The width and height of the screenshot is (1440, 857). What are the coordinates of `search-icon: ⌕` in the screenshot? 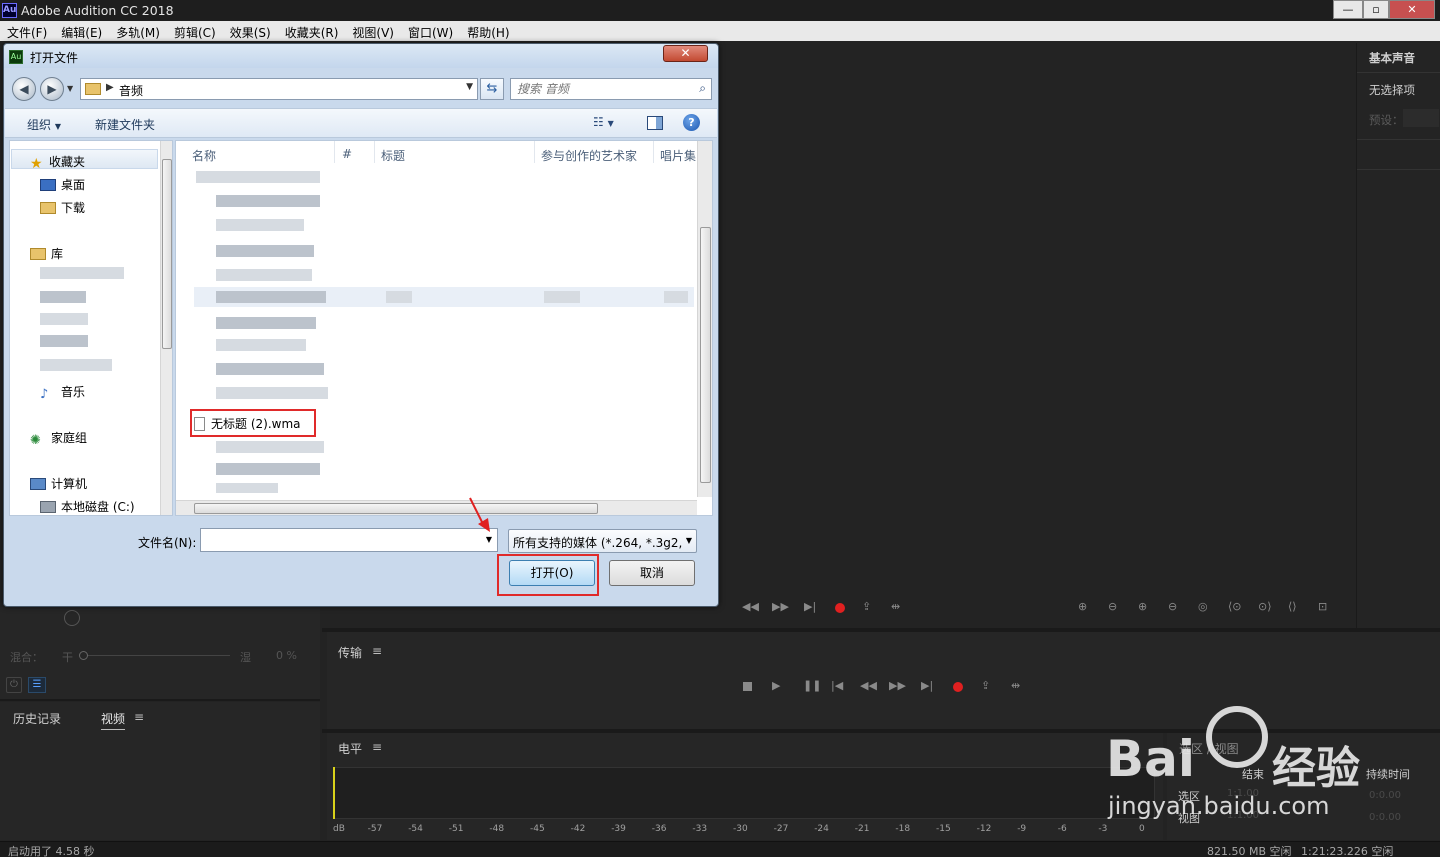 It's located at (702, 88).